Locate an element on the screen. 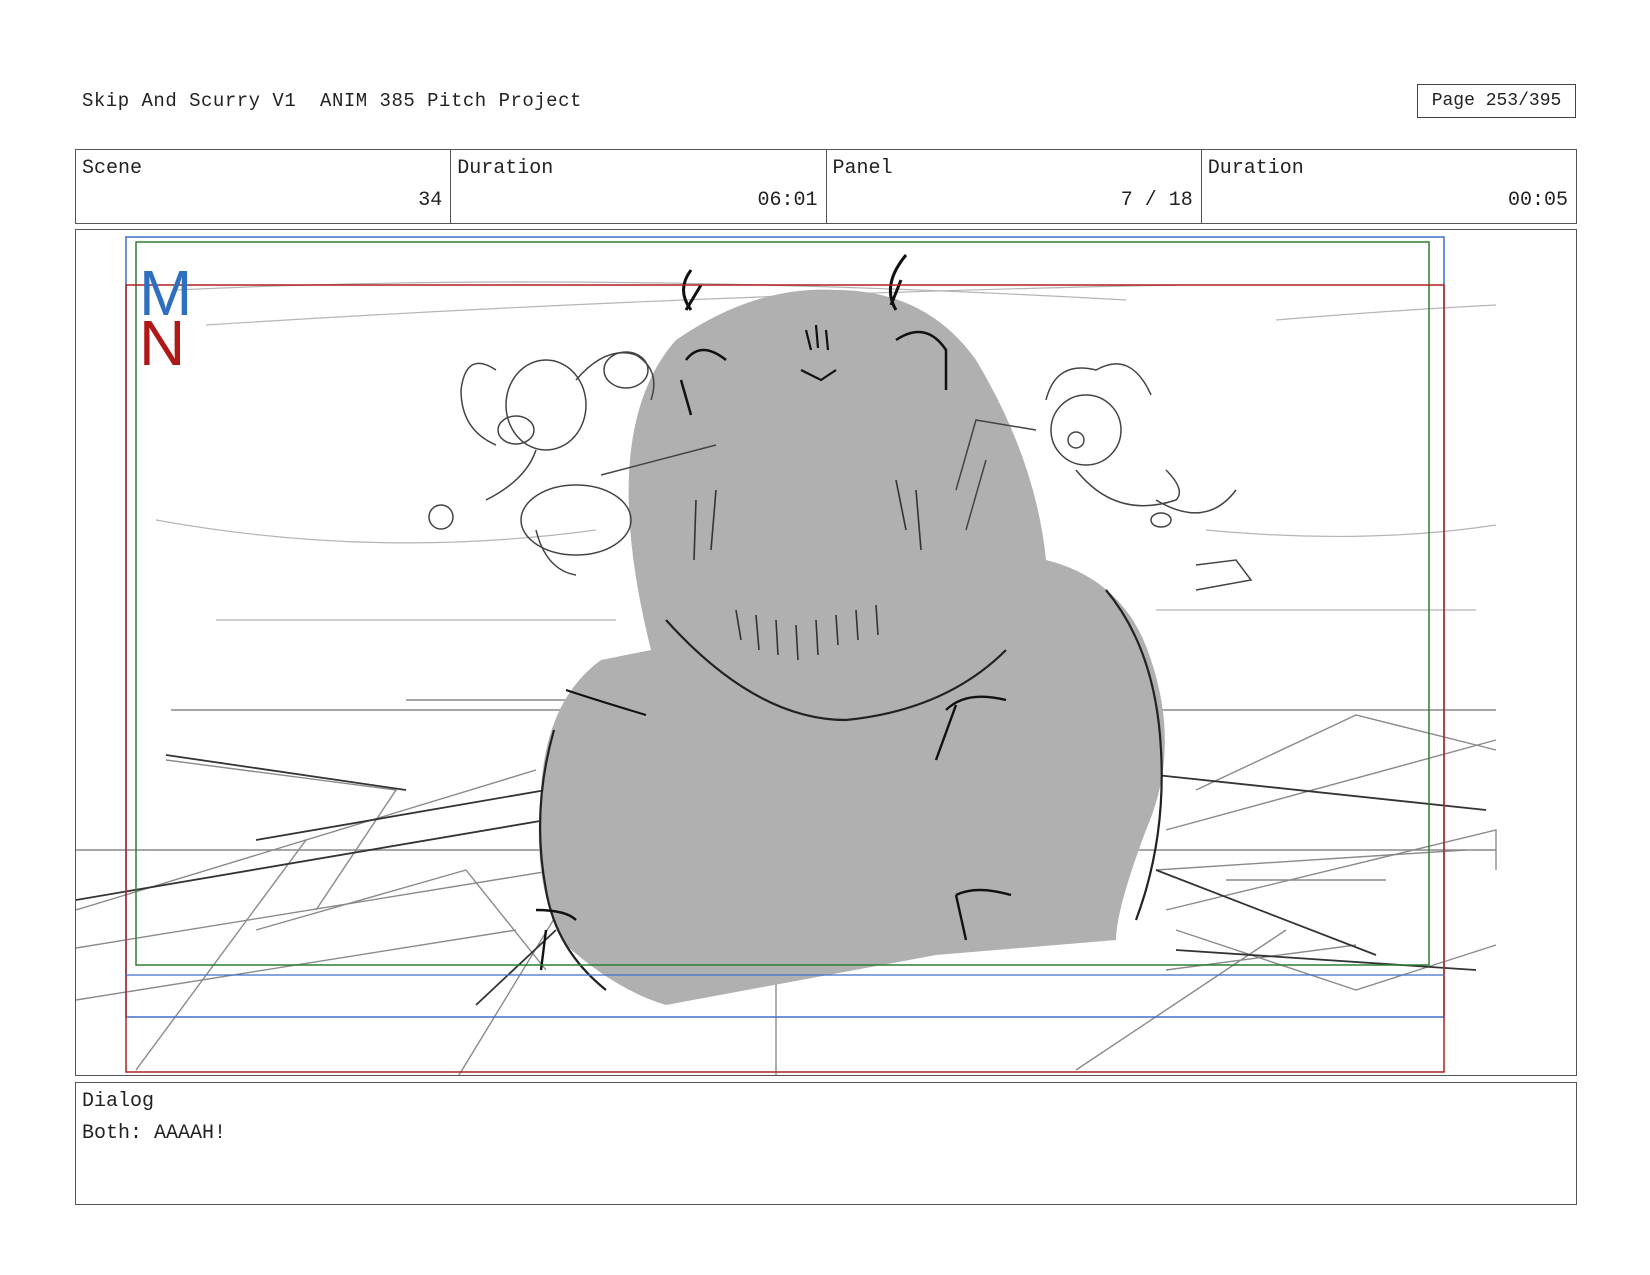 Image resolution: width=1650 pixels, height=1275 pixels. scene-duration-cell: Duration 06:01 is located at coordinates (639, 186).